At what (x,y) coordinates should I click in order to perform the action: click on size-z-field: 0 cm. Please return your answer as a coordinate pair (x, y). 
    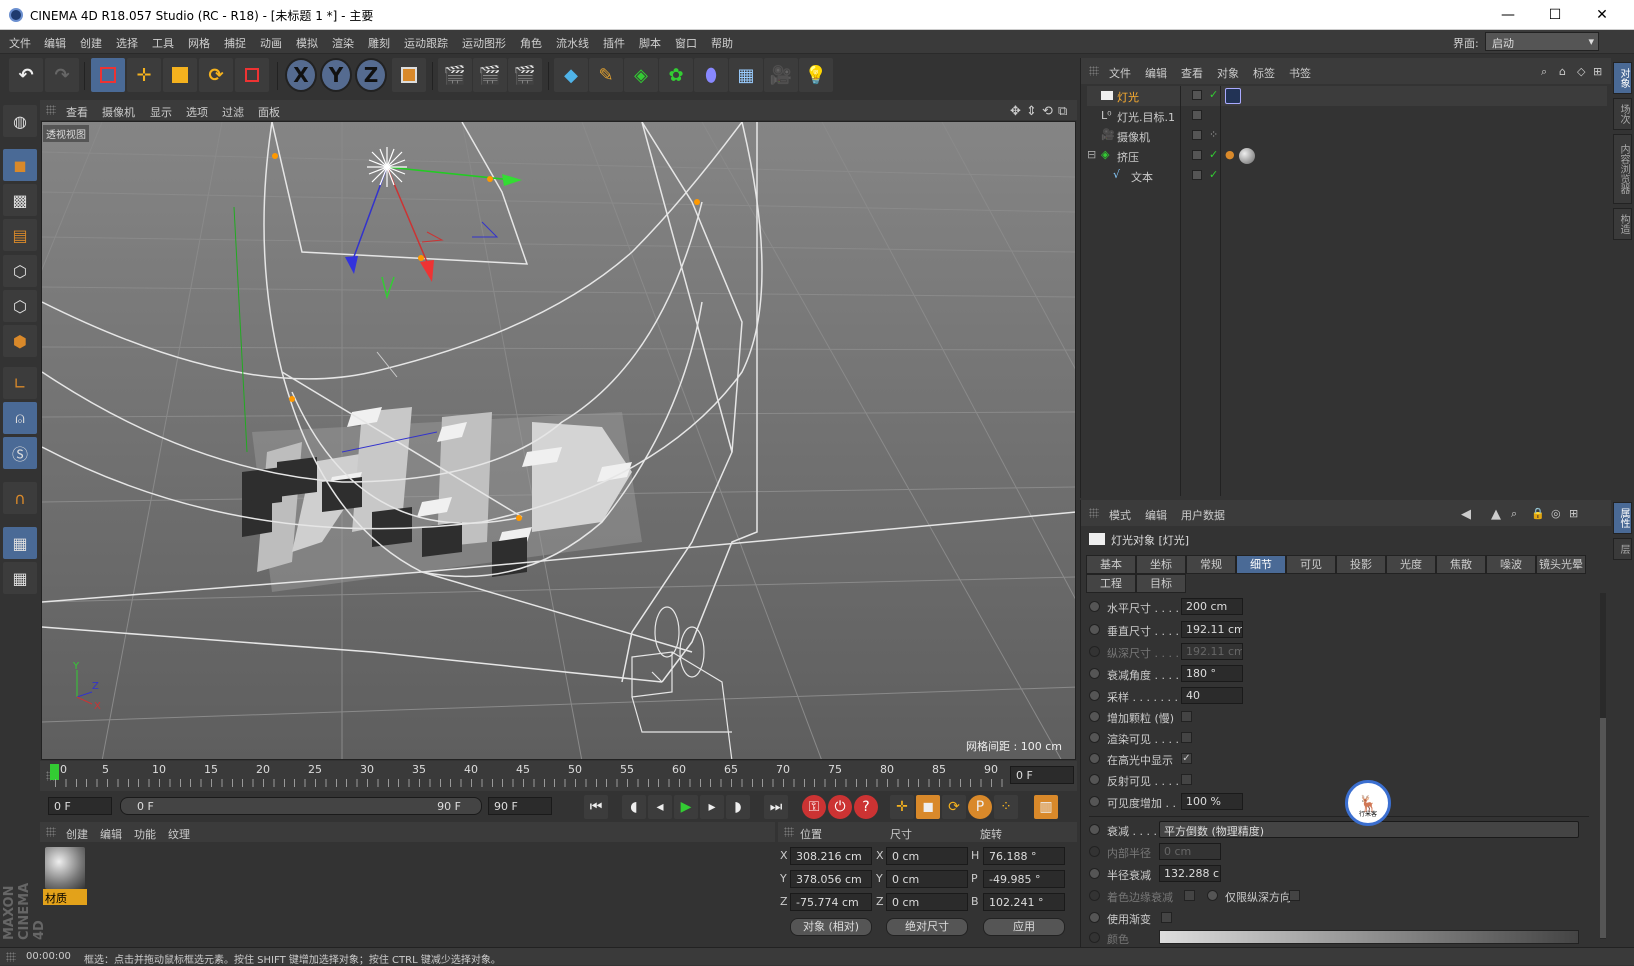
    Looking at the image, I should click on (927, 902).